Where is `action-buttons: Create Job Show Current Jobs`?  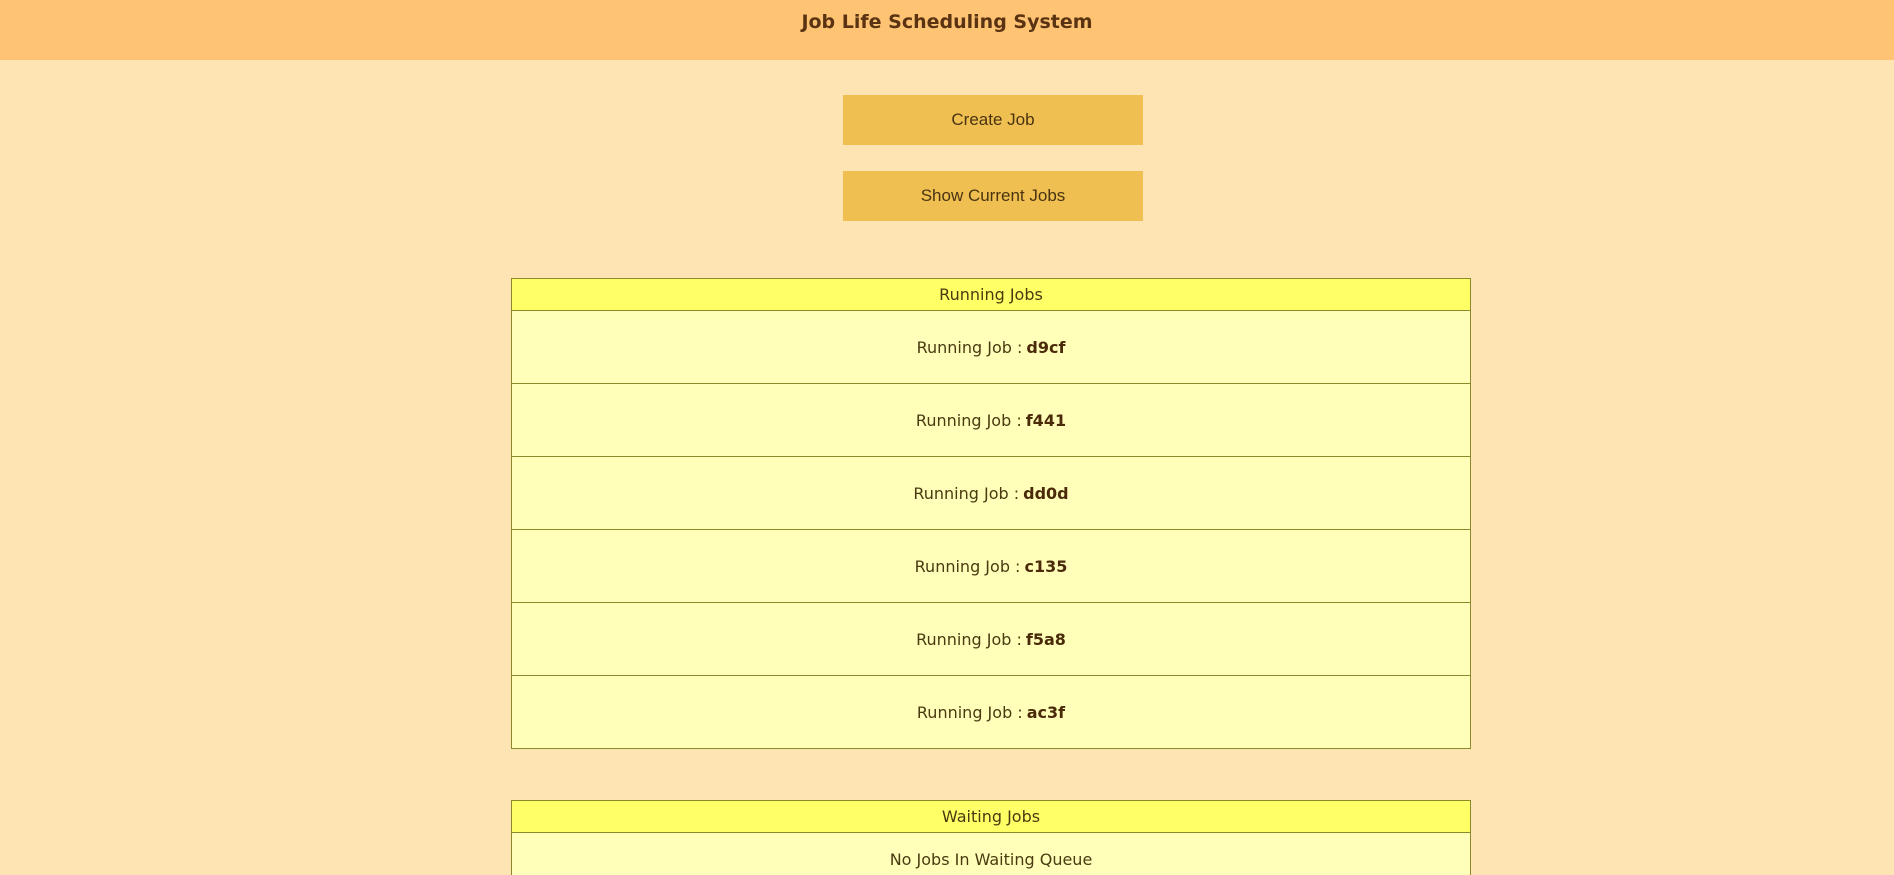 action-buttons: Create Job Show Current Jobs is located at coordinates (947, 158).